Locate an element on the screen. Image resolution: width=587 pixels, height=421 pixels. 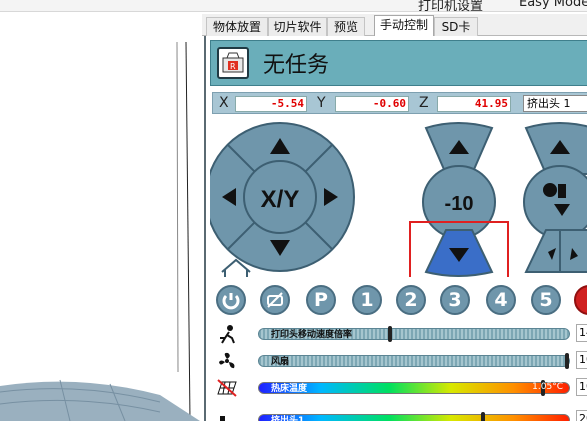
tab-bar: 物体放置 切片软件 预览 手动控制 SD卡 is located at coordinates (394, 25).